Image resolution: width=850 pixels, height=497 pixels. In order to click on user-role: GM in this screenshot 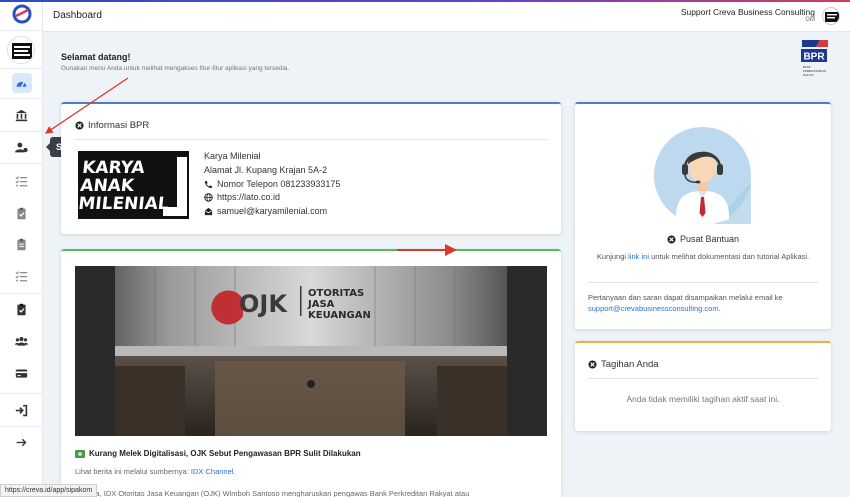, I will do `click(810, 20)`.